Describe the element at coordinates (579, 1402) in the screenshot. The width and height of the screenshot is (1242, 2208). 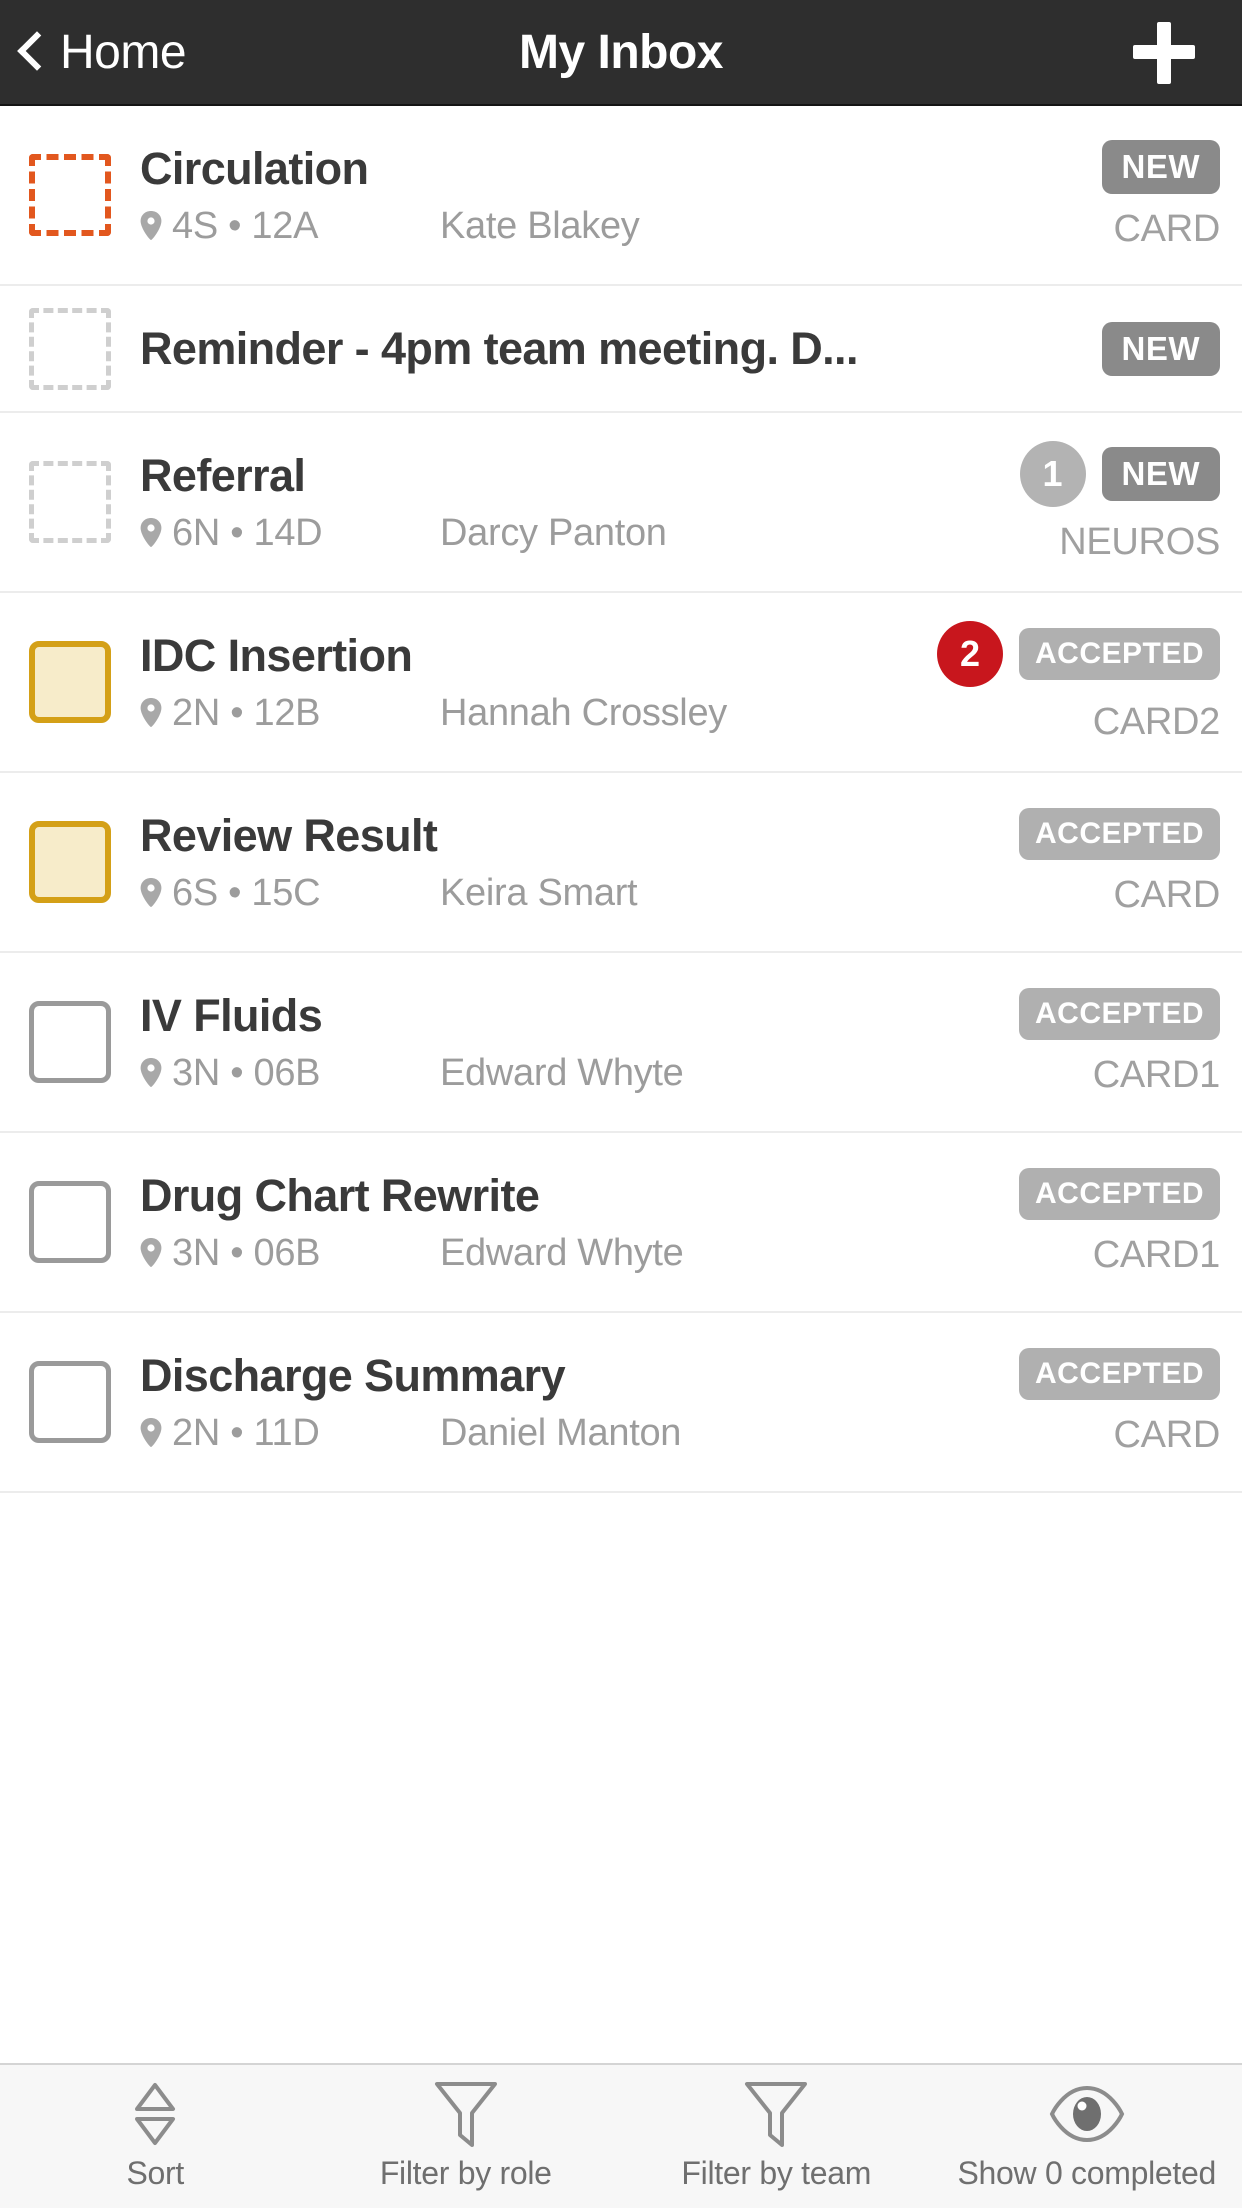
I see `task-main: Discharge Summary 2N • 11D Daniel Manton` at that location.